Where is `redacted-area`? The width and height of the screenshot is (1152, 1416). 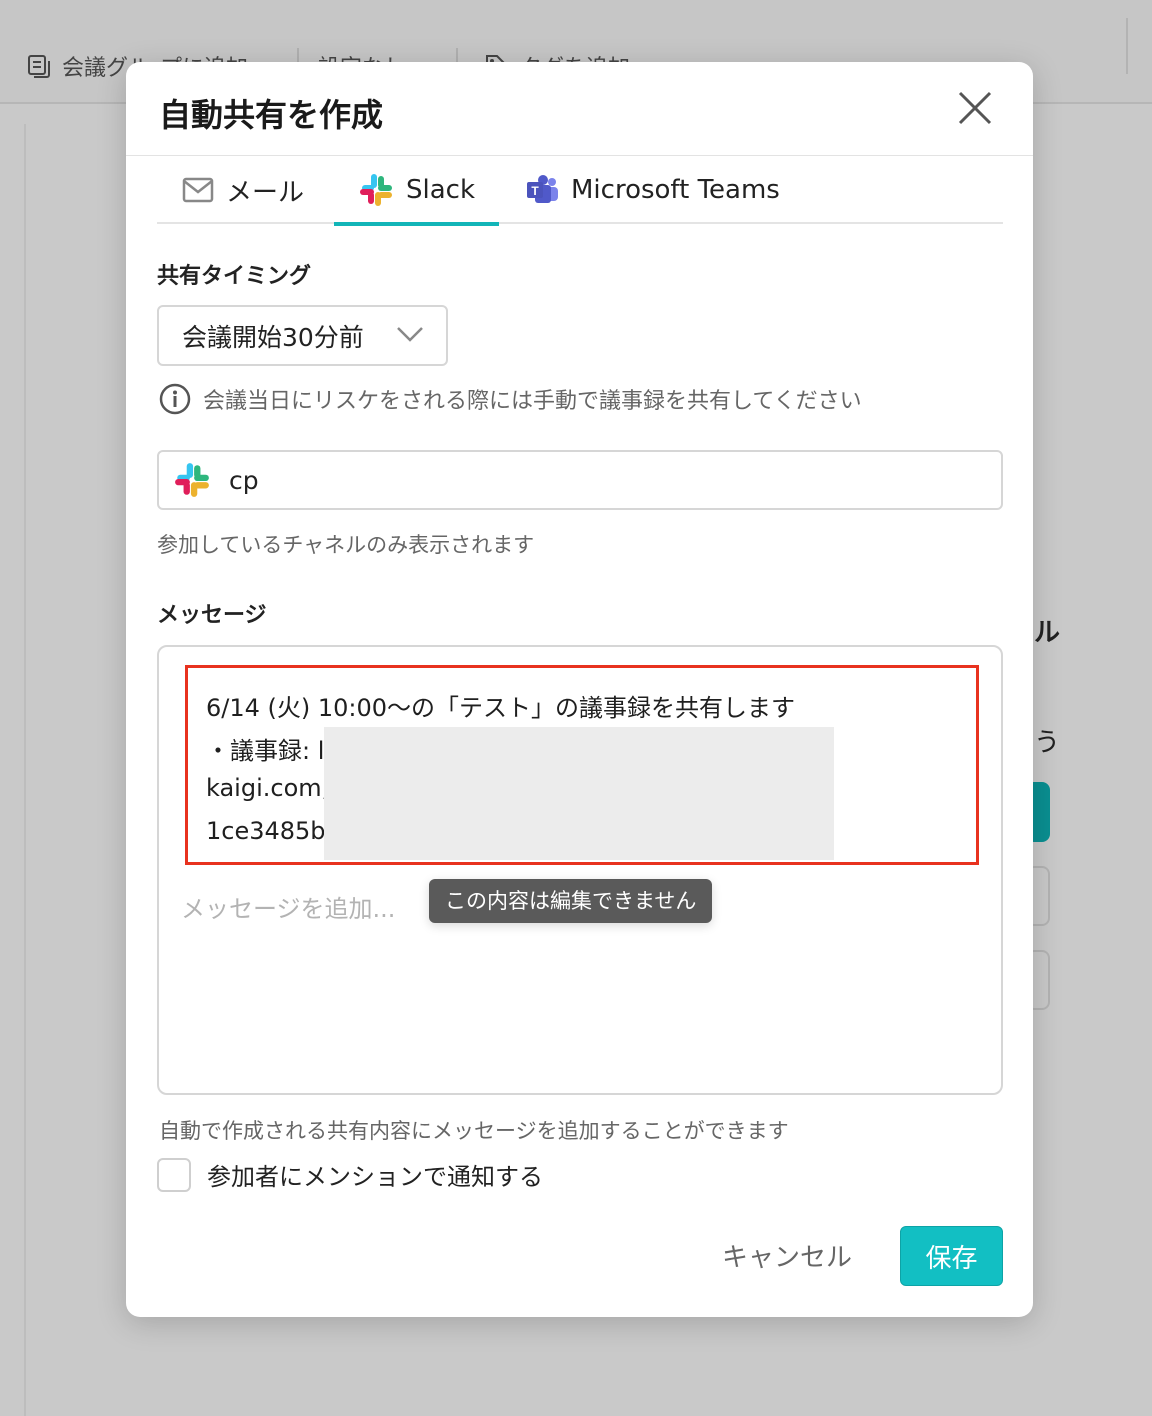 redacted-area is located at coordinates (579, 793).